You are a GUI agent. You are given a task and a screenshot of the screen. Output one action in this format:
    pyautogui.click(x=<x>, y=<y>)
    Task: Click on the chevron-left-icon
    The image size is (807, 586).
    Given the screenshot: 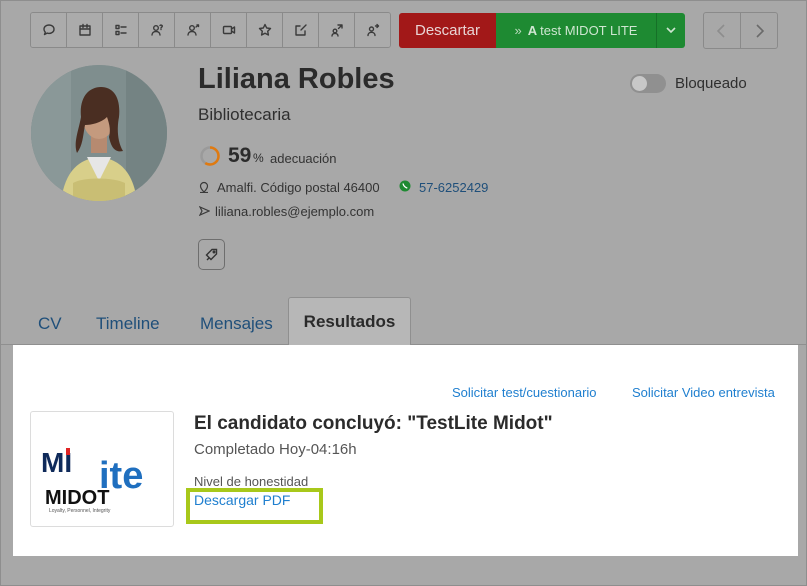 What is the action you would take?
    pyautogui.click(x=720, y=30)
    